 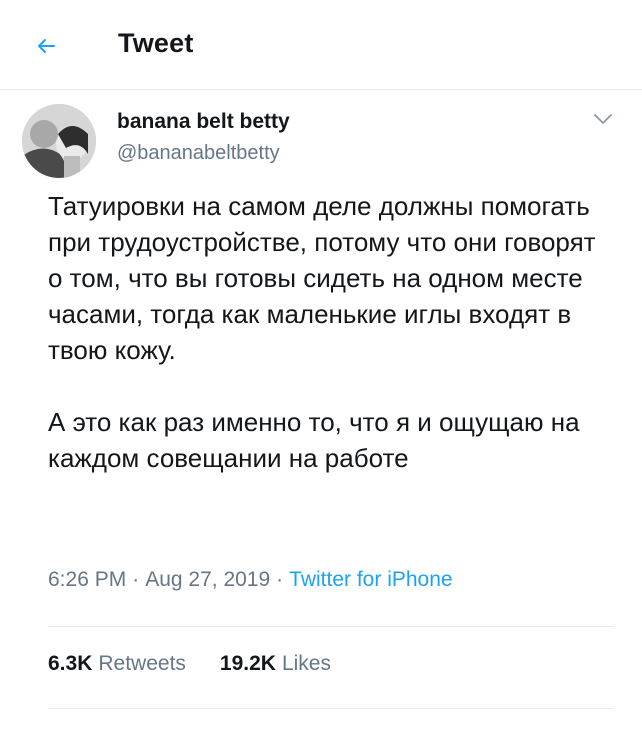 I want to click on tweet-date: Aug 27, 2019, so click(x=207, y=579).